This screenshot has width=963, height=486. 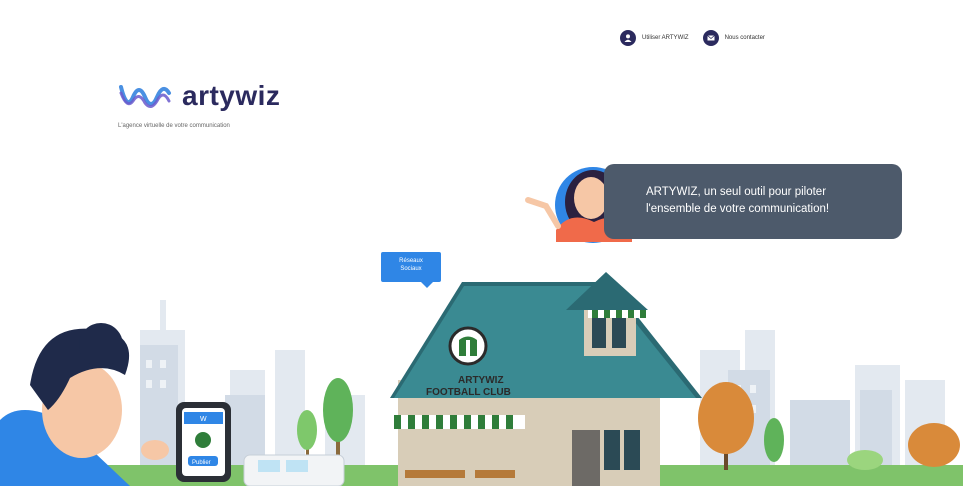 I want to click on speech-bubble-line2: l'ensemble de votre communication!, so click(x=738, y=208).